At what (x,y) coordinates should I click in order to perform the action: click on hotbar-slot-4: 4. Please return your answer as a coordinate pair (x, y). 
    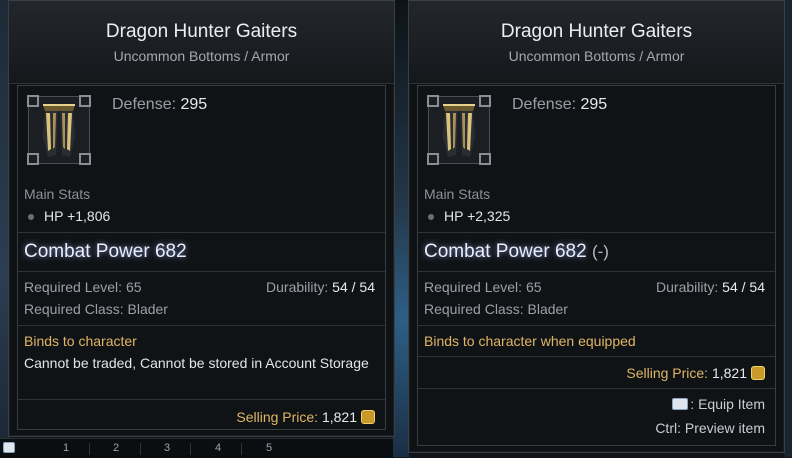
    Looking at the image, I should click on (218, 448).